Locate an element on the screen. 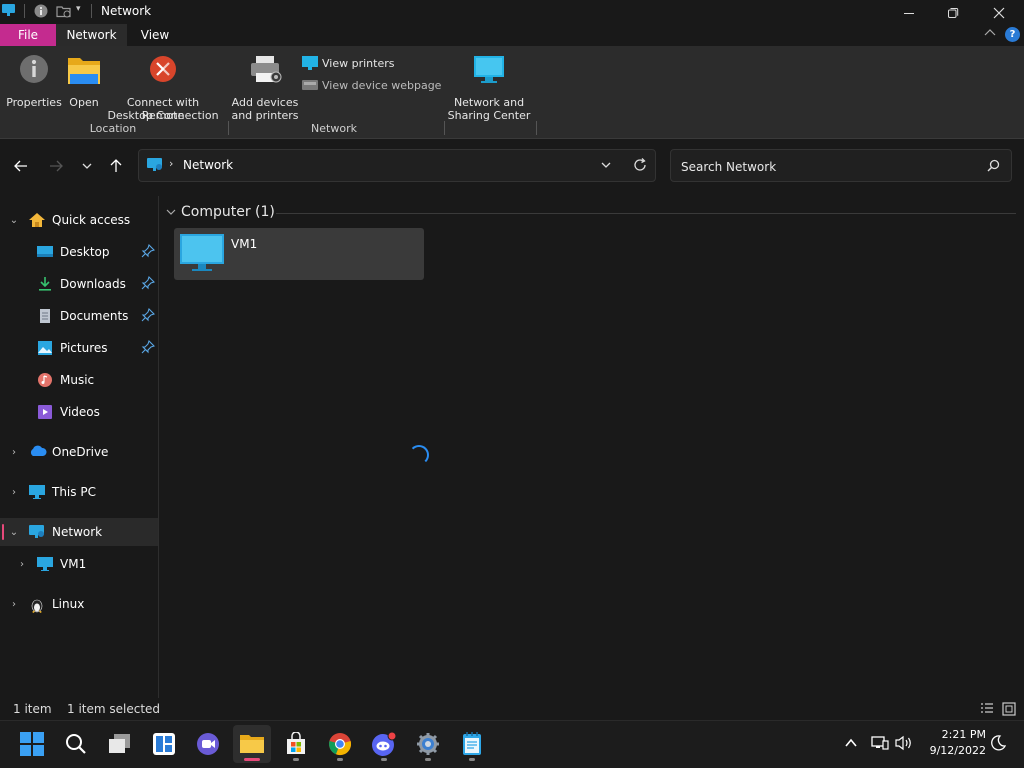 The image size is (1024, 768). chat-icon is located at coordinates (208, 744).